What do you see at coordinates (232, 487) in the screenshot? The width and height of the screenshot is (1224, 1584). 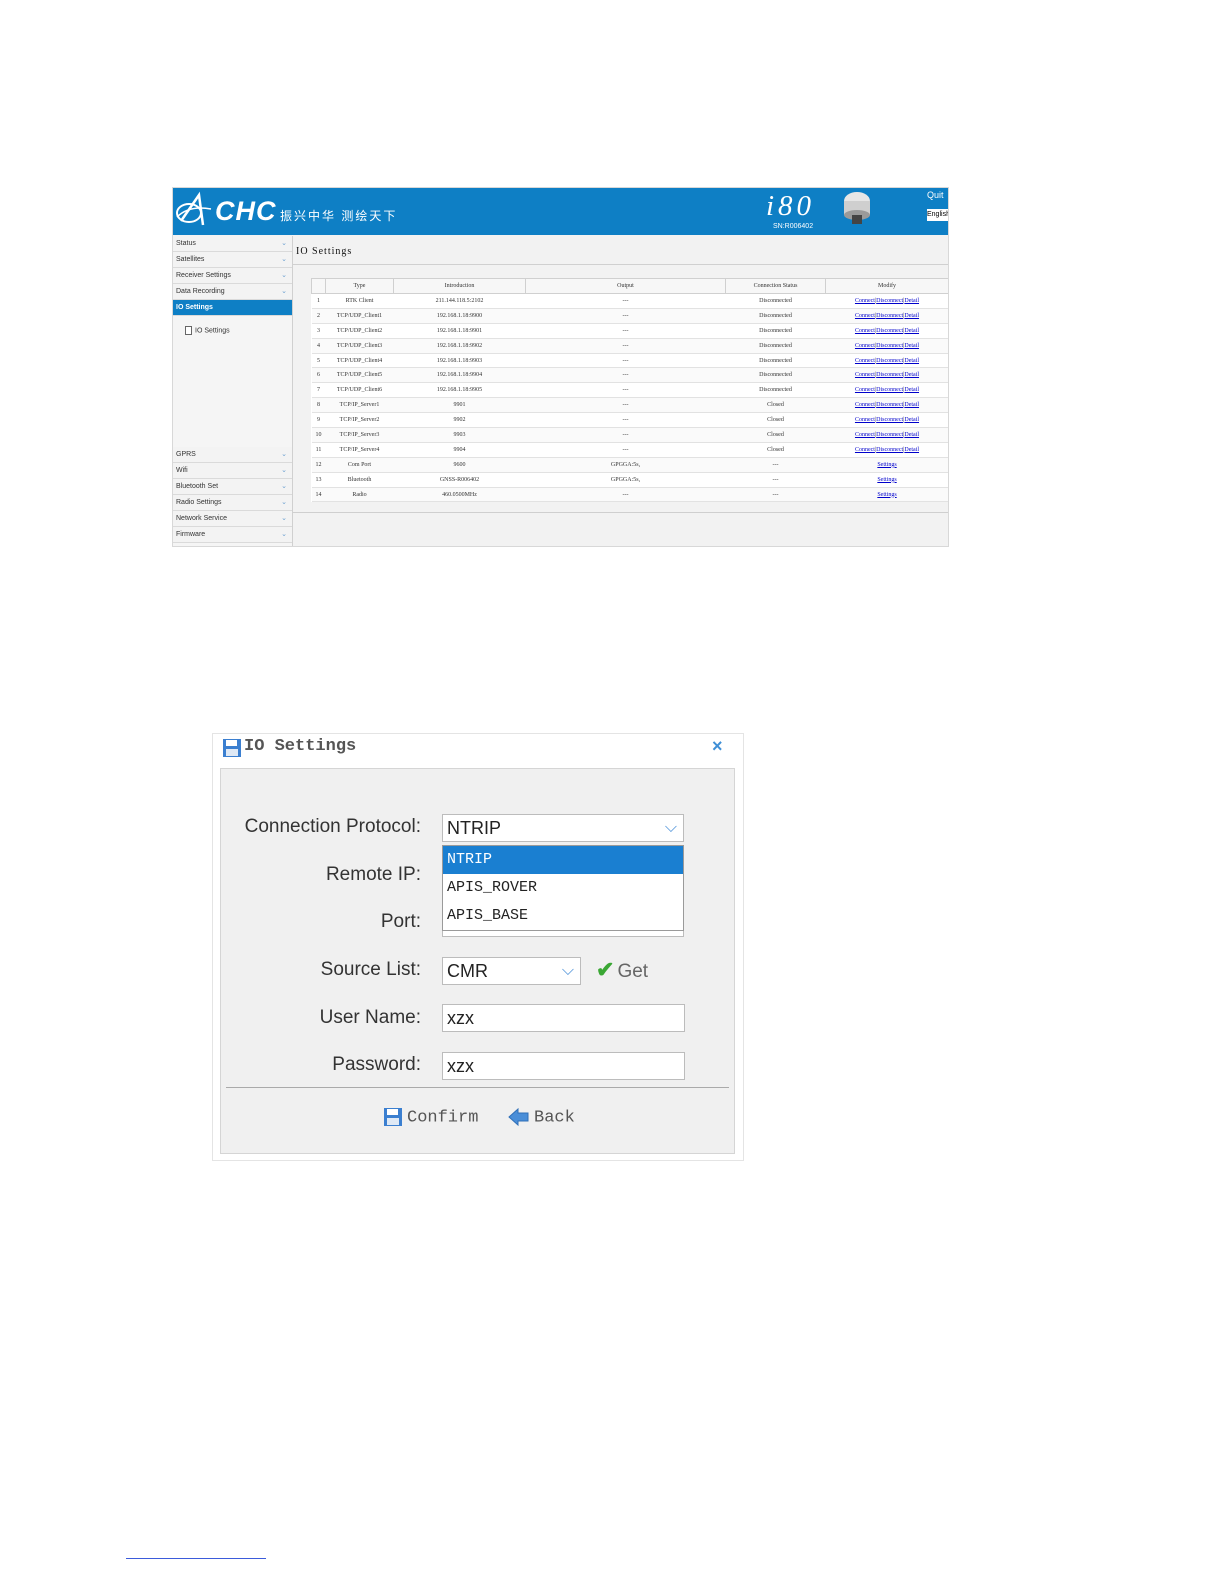 I see `sidebar-item-bluetooth-set: Bluetooth Set ⌄` at bounding box center [232, 487].